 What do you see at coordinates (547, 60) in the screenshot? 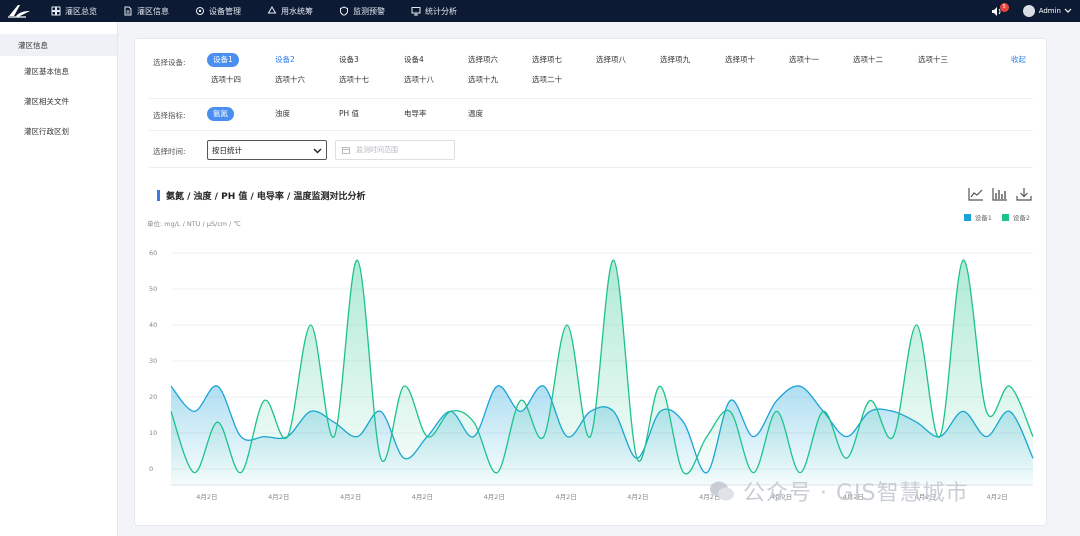
I see `device-option: 选择项七` at bounding box center [547, 60].